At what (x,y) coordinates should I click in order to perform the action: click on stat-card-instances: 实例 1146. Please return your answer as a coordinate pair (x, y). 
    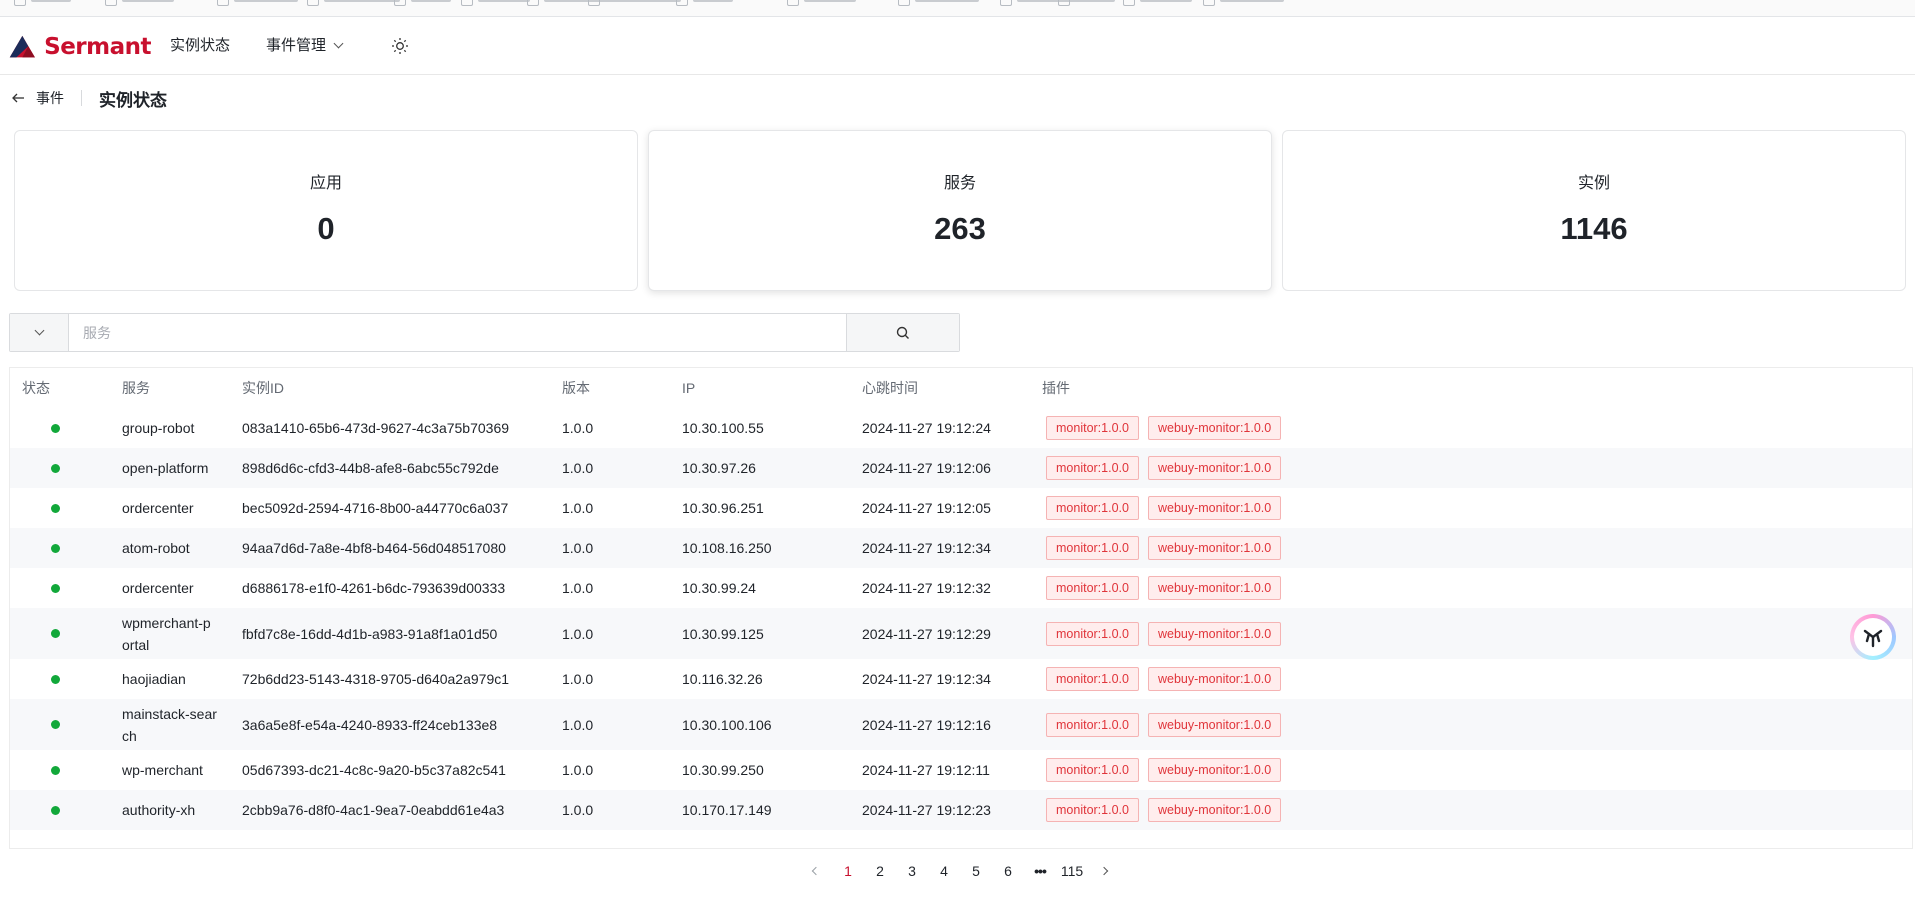
    Looking at the image, I should click on (1594, 210).